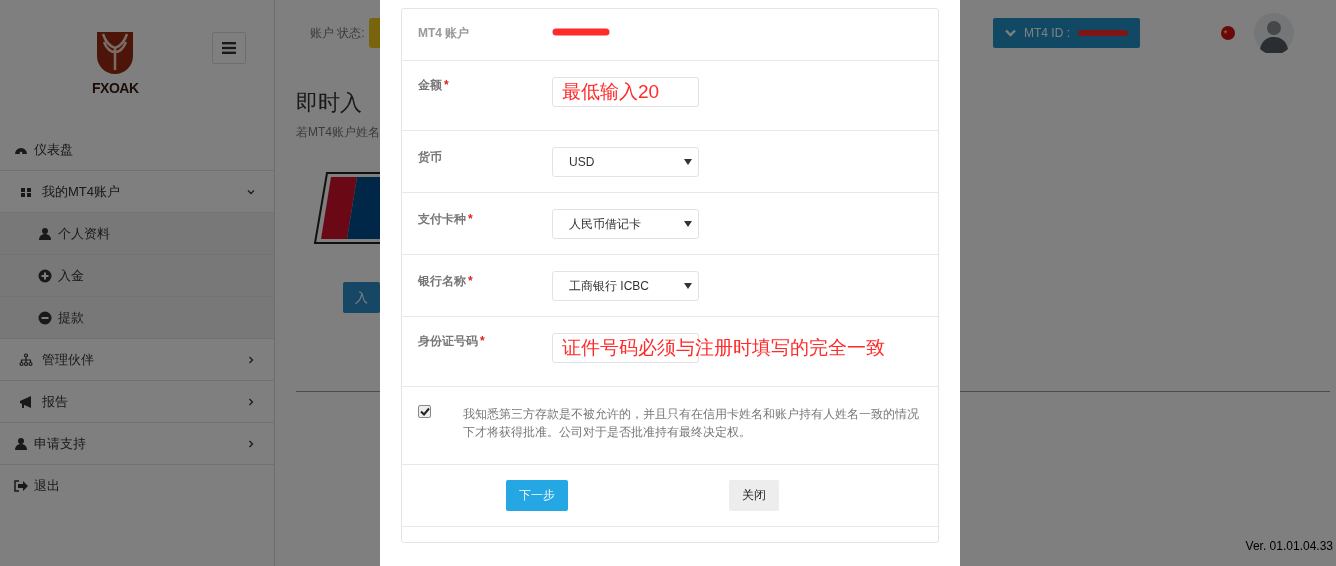 The height and width of the screenshot is (566, 1336). What do you see at coordinates (424, 411) in the screenshot?
I see `agree-checkbox` at bounding box center [424, 411].